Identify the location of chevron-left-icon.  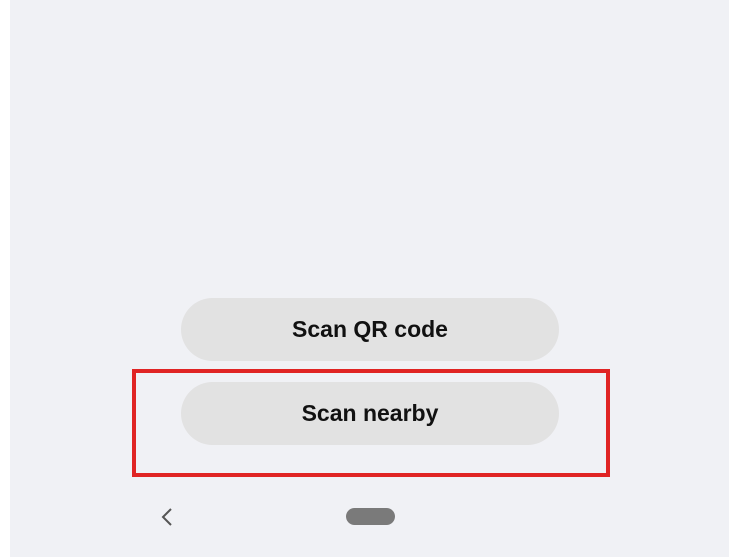
(166, 517).